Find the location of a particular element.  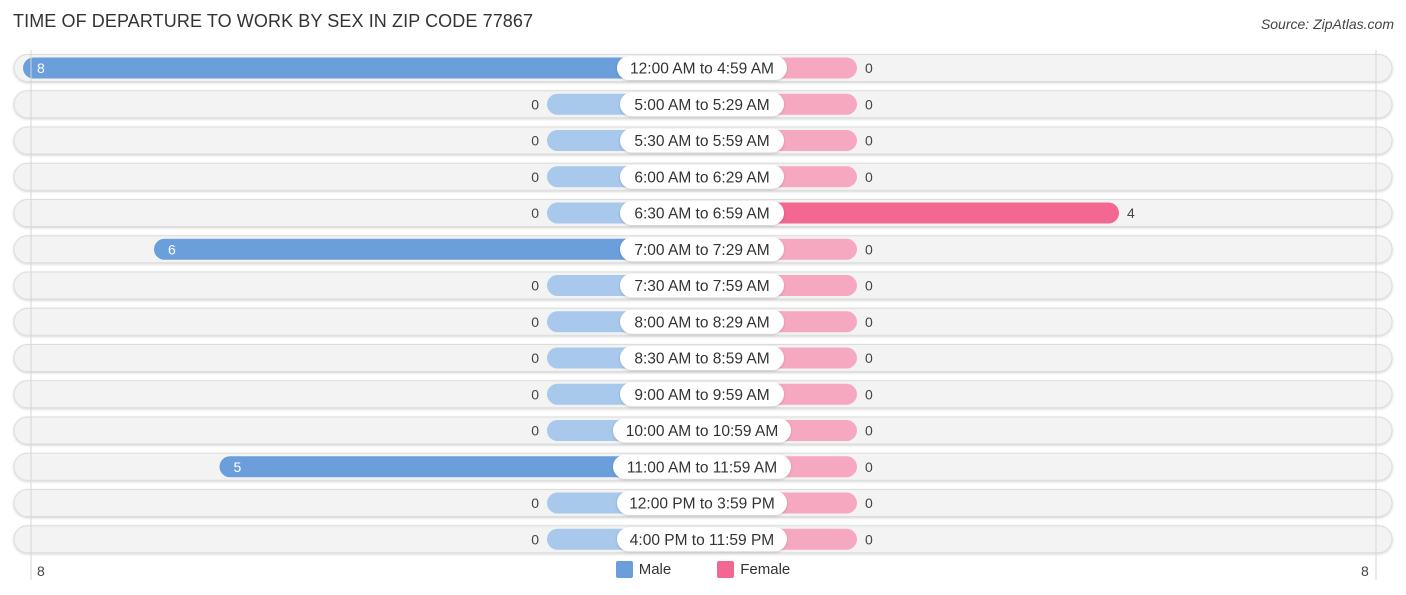

bar-row: 0 0 9:00 AM to 9:59 AM is located at coordinates (703, 394).